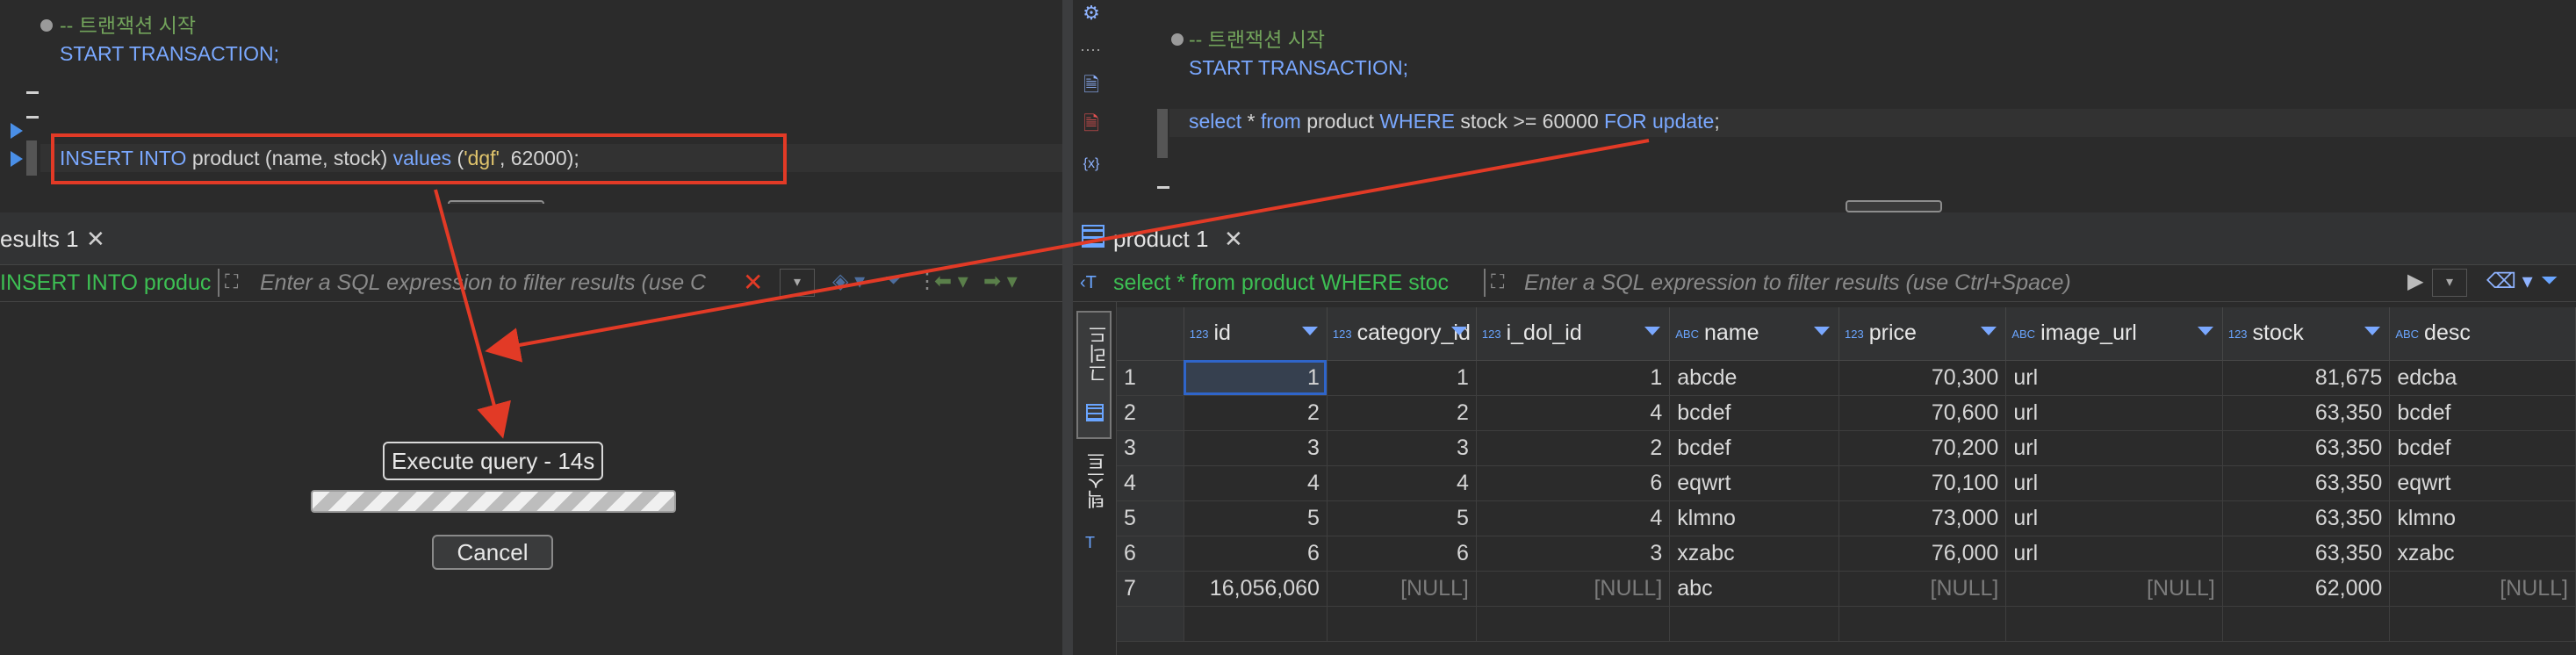 The width and height of the screenshot is (2576, 655). What do you see at coordinates (2482, 334) in the screenshot?
I see `column-header: ABC desc` at bounding box center [2482, 334].